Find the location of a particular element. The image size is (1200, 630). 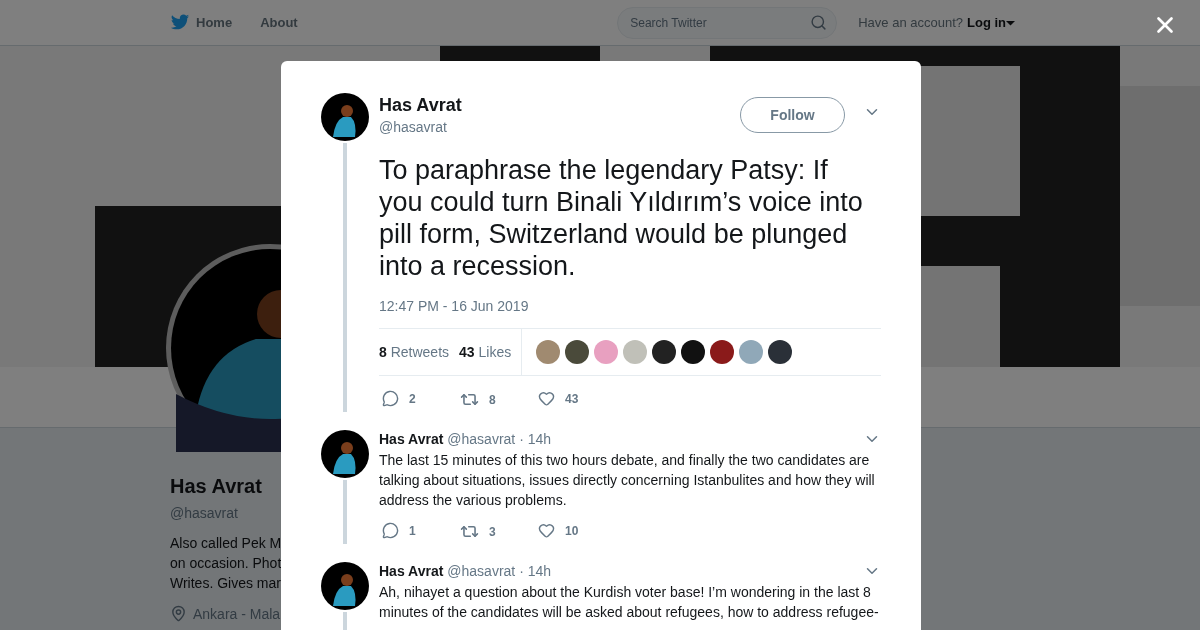

nav-link: About is located at coordinates (279, 22).